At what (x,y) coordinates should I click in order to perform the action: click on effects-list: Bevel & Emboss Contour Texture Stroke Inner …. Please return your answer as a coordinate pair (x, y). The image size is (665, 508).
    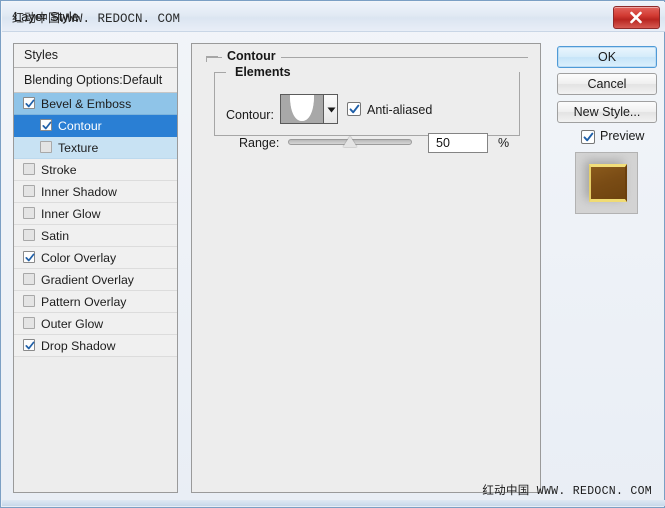
    Looking at the image, I should click on (95, 225).